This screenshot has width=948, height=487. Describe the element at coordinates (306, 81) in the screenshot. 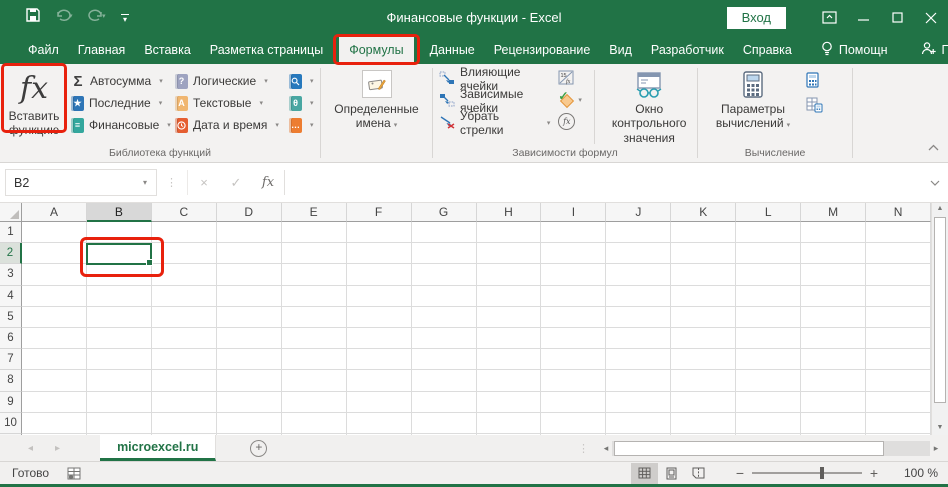

I see `lookup-reference-button: ▾` at that location.